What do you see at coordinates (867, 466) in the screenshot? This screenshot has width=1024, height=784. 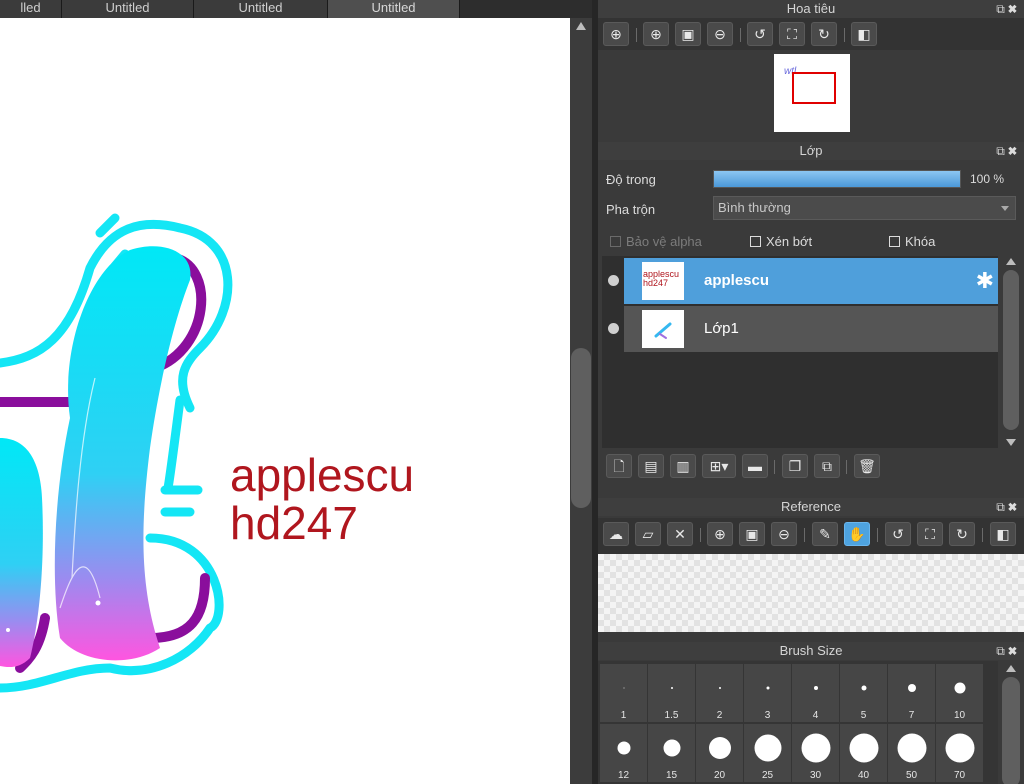 I see `delete-layer-icon: 🗑` at bounding box center [867, 466].